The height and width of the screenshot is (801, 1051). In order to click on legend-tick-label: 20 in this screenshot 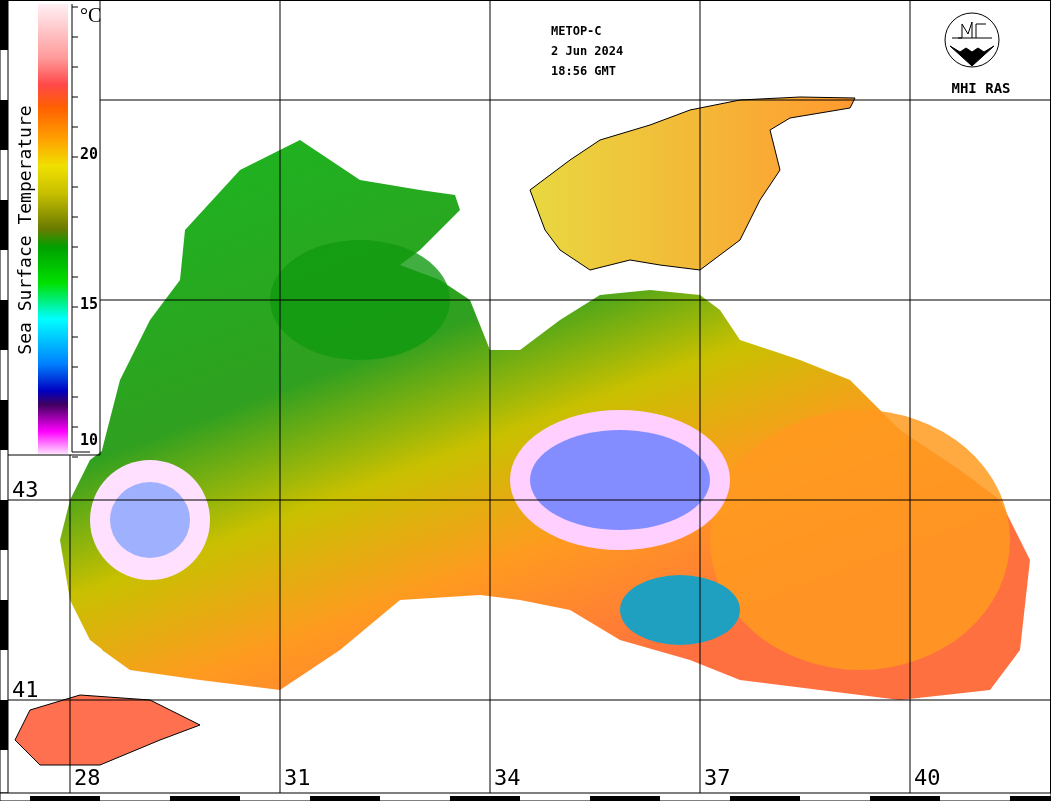, I will do `click(89, 154)`.